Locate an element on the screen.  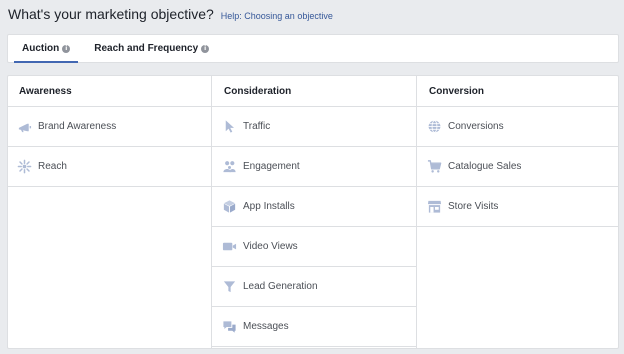
column-header-consideration: Consideration is located at coordinates (314, 91).